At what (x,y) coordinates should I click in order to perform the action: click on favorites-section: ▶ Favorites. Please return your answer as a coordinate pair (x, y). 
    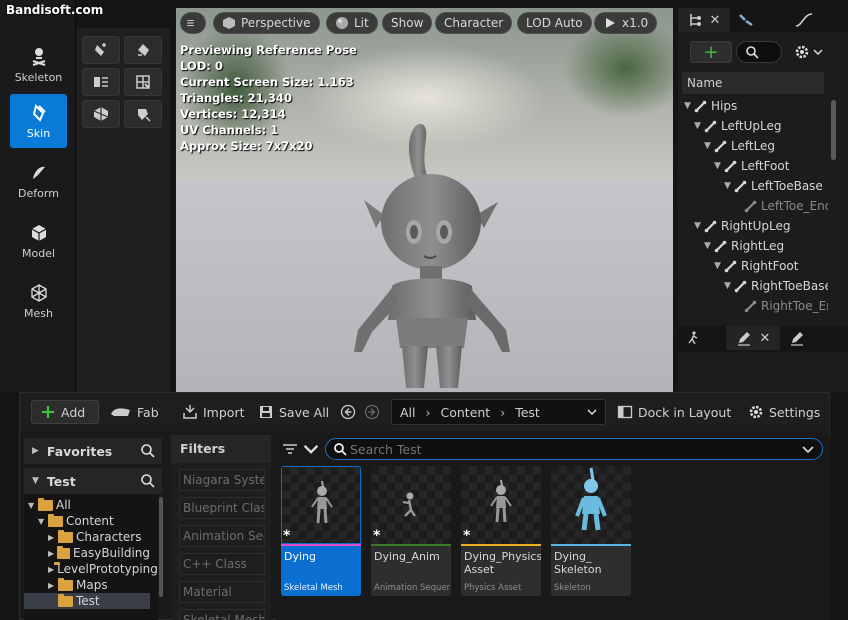
    Looking at the image, I should click on (93, 451).